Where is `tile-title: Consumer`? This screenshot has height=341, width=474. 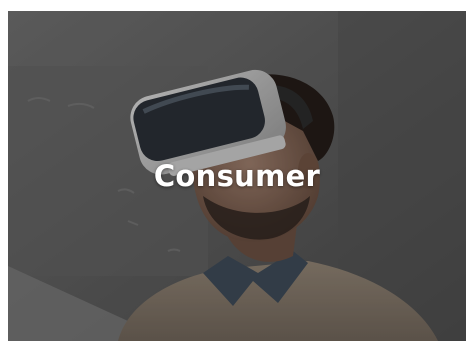 tile-title: Consumer is located at coordinates (237, 176).